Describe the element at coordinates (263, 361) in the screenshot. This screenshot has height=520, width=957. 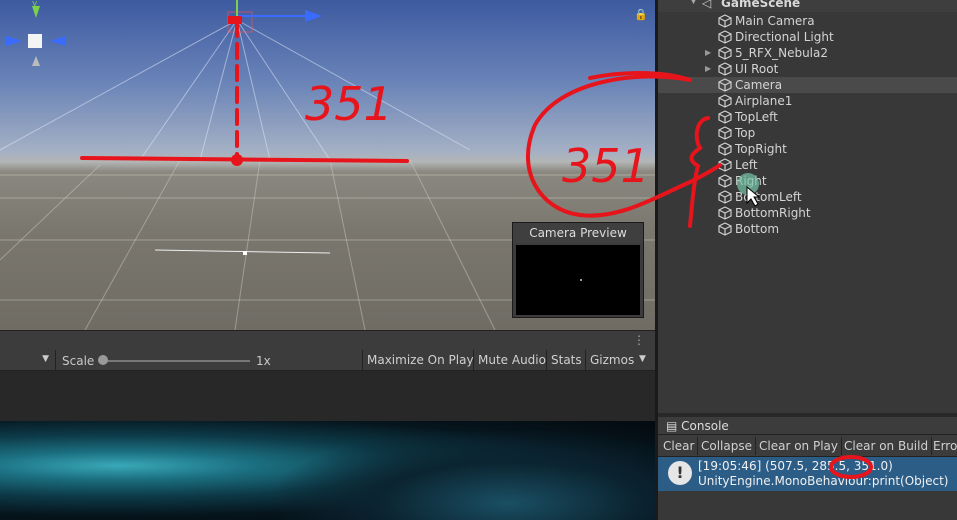
I see `scale-value: 1x` at that location.